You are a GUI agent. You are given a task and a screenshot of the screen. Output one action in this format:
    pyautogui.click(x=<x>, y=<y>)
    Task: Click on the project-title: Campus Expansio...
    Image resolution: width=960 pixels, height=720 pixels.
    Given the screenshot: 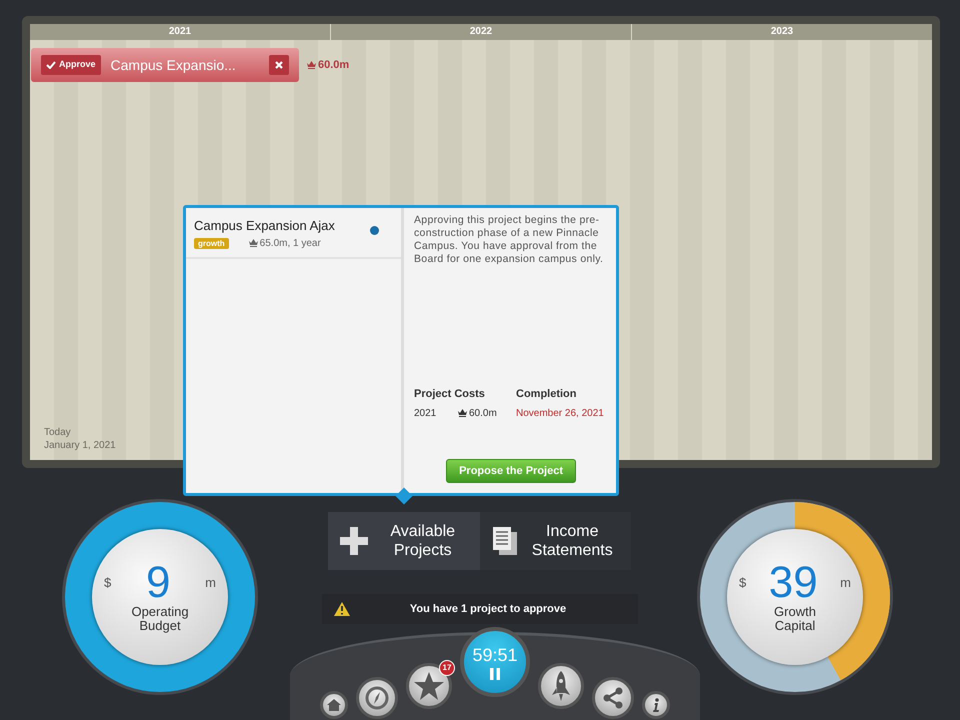 What is the action you would take?
    pyautogui.click(x=173, y=65)
    